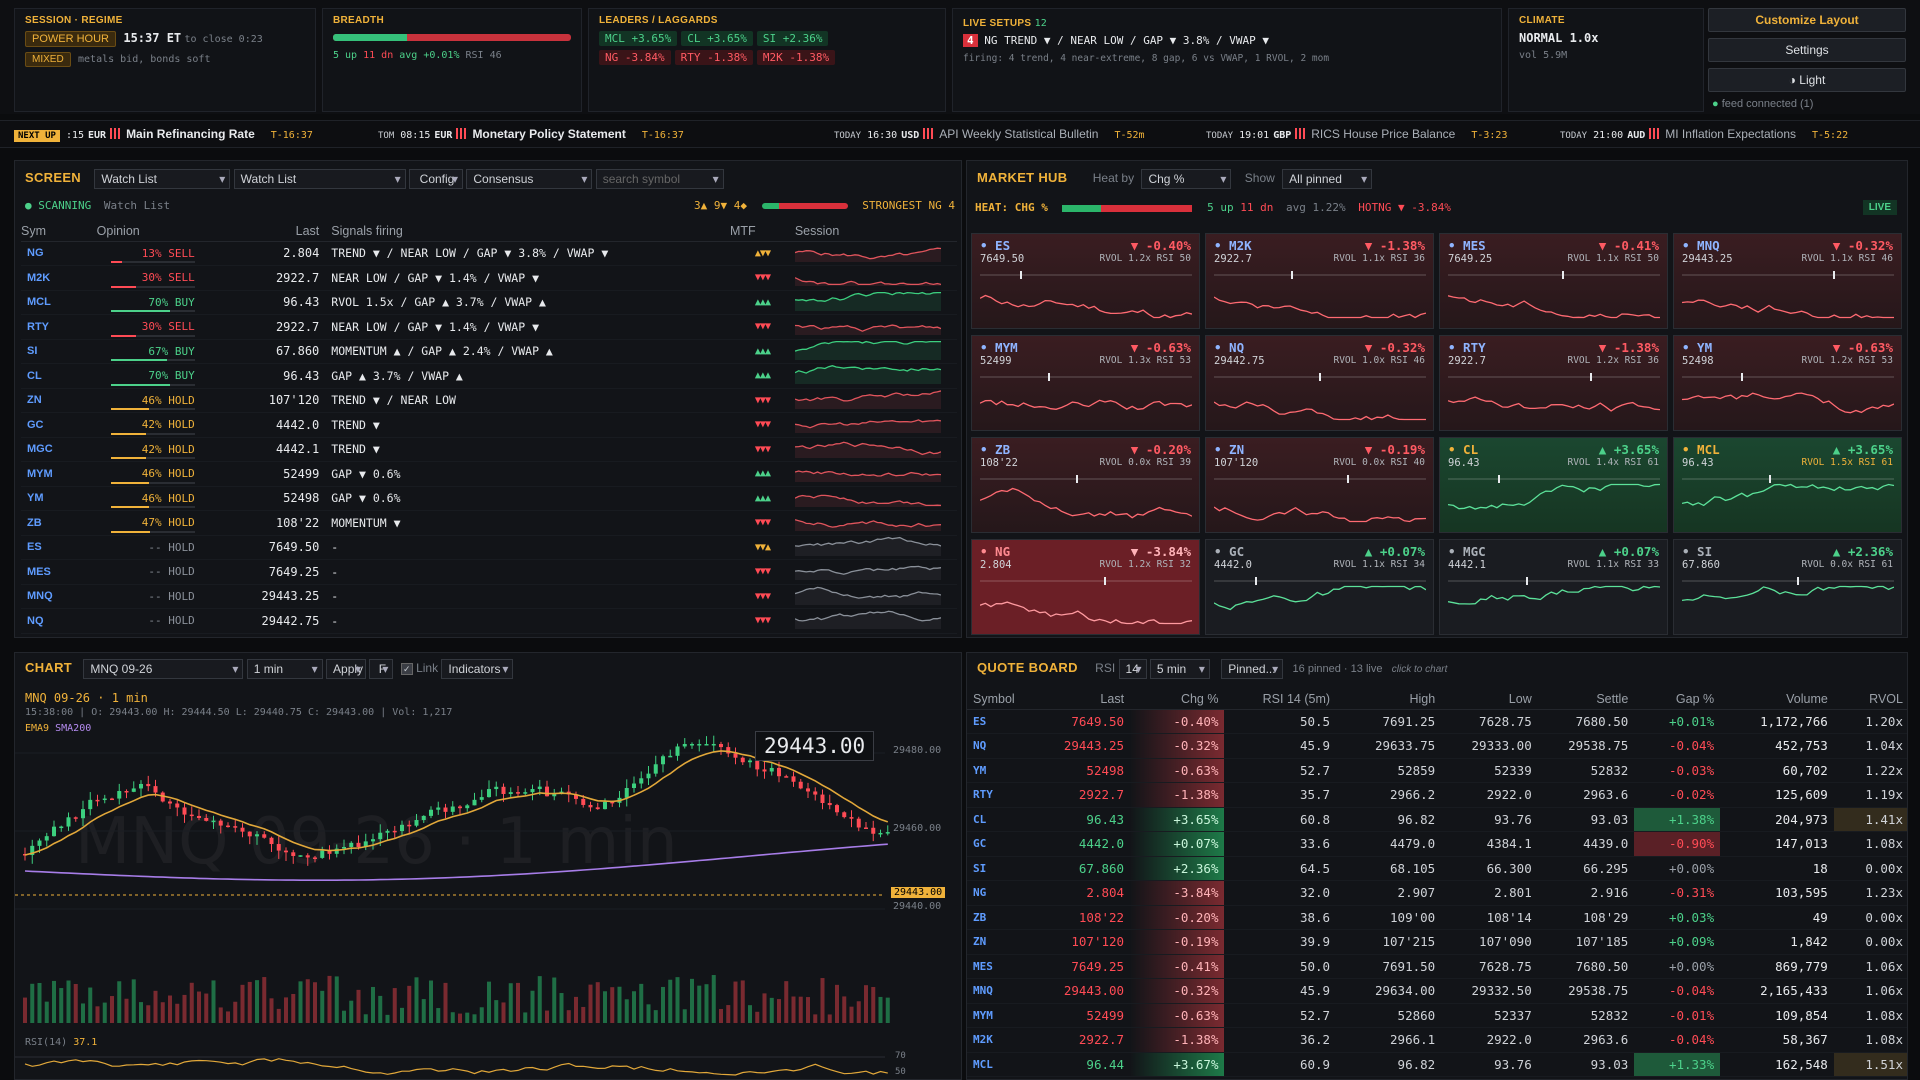 This screenshot has width=1920, height=1080. What do you see at coordinates (1586, 699) in the screenshot?
I see `qb-col-header: Settle` at bounding box center [1586, 699].